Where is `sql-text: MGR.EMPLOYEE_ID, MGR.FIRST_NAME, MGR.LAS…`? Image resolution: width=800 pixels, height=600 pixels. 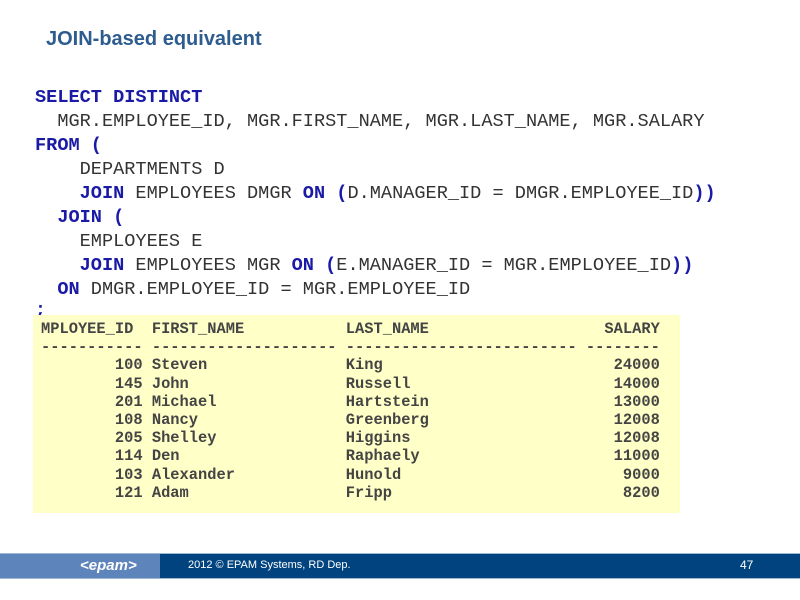 sql-text: MGR.EMPLOYEE_ID, MGR.FIRST_NAME, MGR.LAS… is located at coordinates (370, 121).